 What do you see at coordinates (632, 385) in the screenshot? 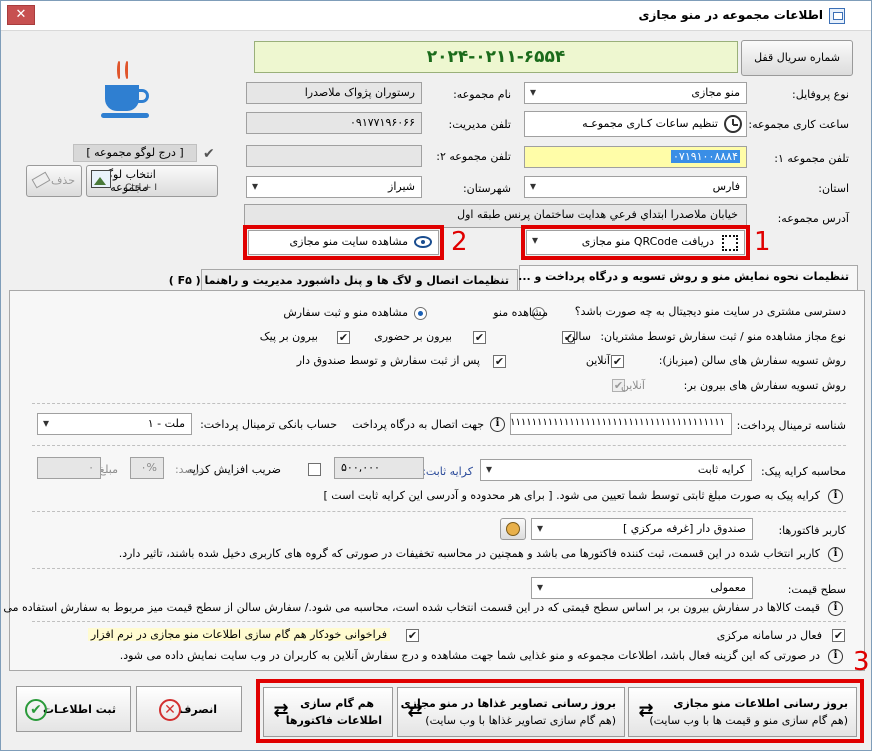
I see `outside-online-label: آنلاین` at bounding box center [632, 385].